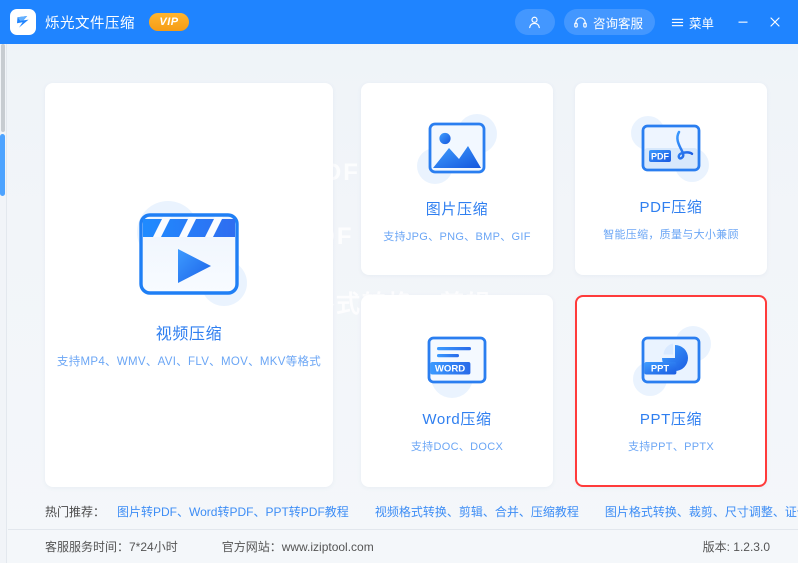  I want to click on left-scrollbar, so click(3, 303).